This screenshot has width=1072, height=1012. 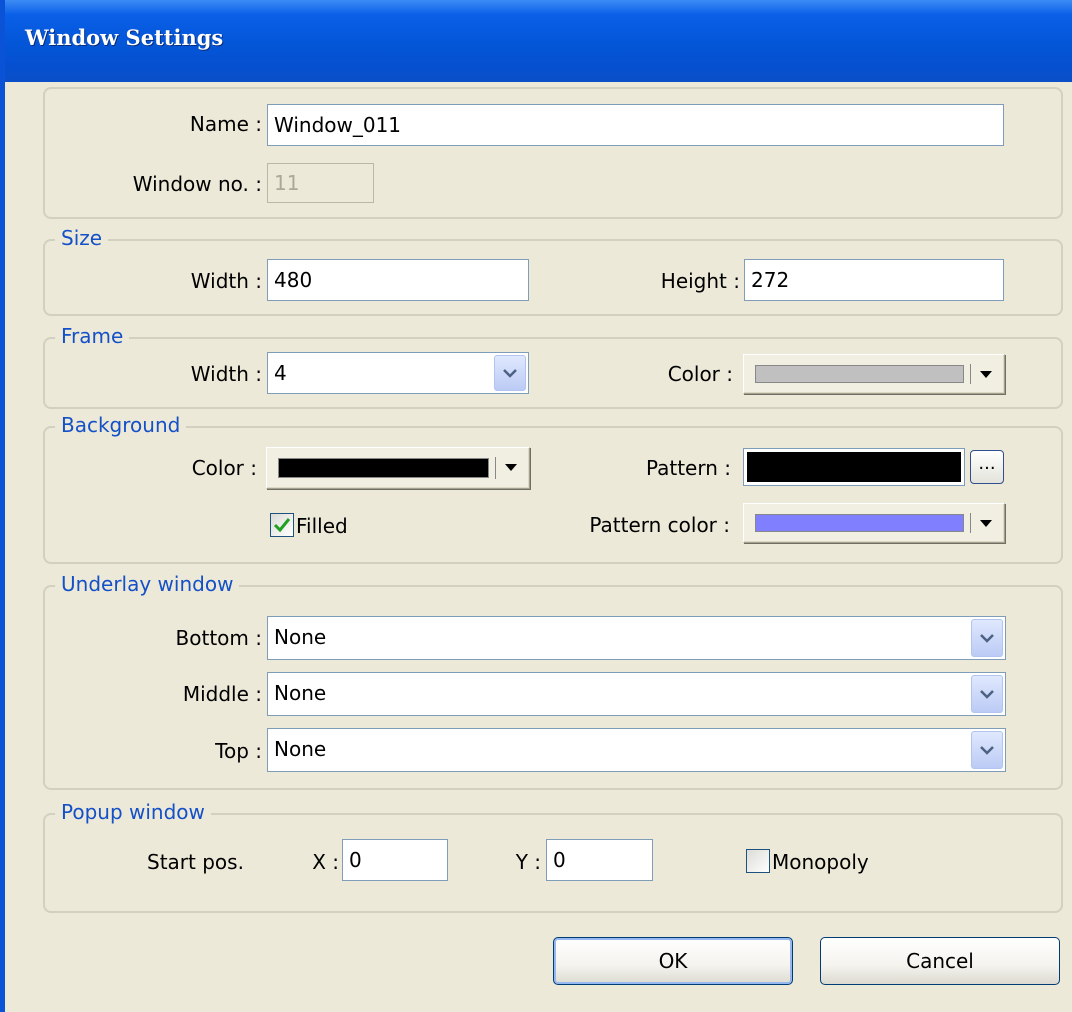 I want to click on popup-y-input: 0, so click(x=599, y=860).